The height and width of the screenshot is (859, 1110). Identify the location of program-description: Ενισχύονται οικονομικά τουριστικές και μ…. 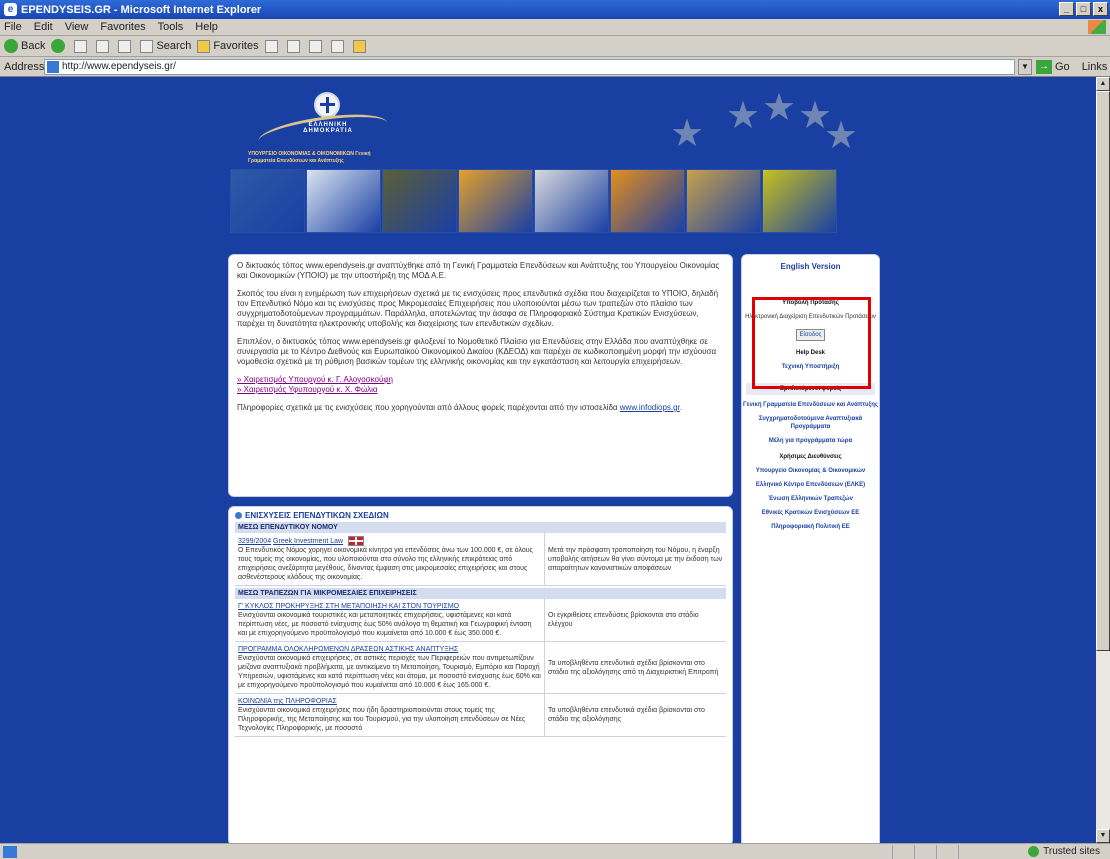
(385, 624).